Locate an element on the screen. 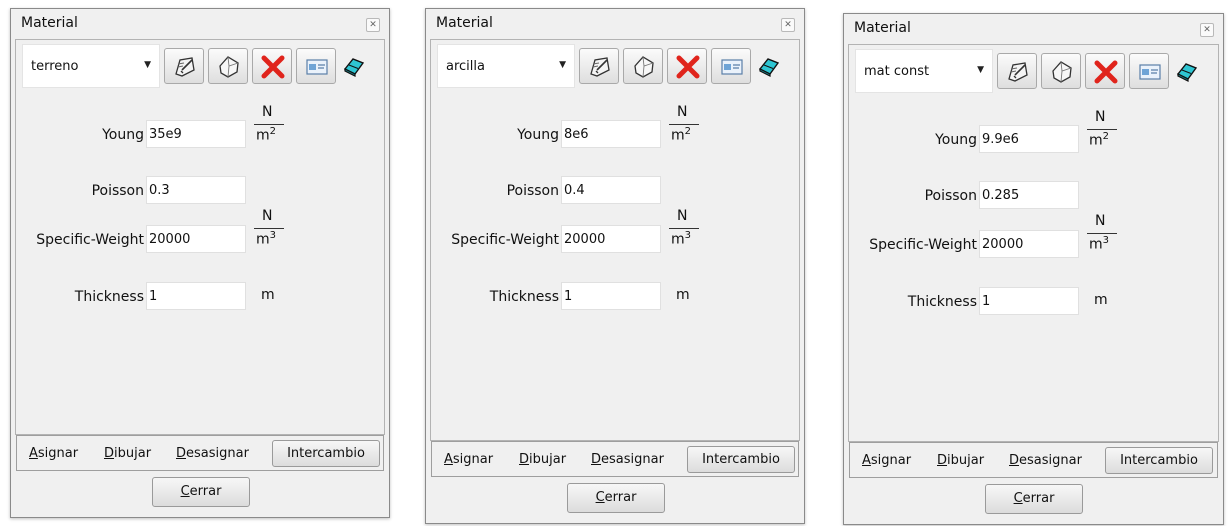 Image resolution: width=1229 pixels, height=526 pixels. window-title: Material is located at coordinates (49, 23).